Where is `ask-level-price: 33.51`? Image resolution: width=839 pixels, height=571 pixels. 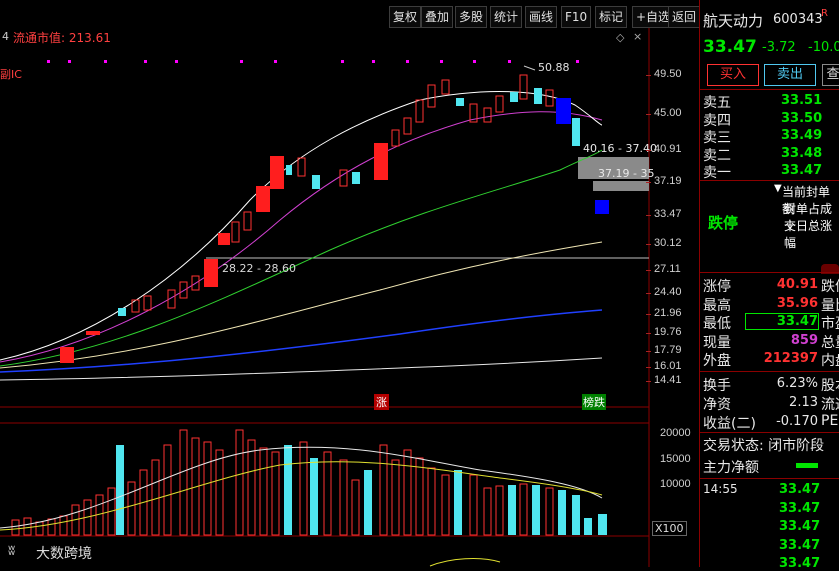
ask-level-price: 33.51 is located at coordinates (802, 100).